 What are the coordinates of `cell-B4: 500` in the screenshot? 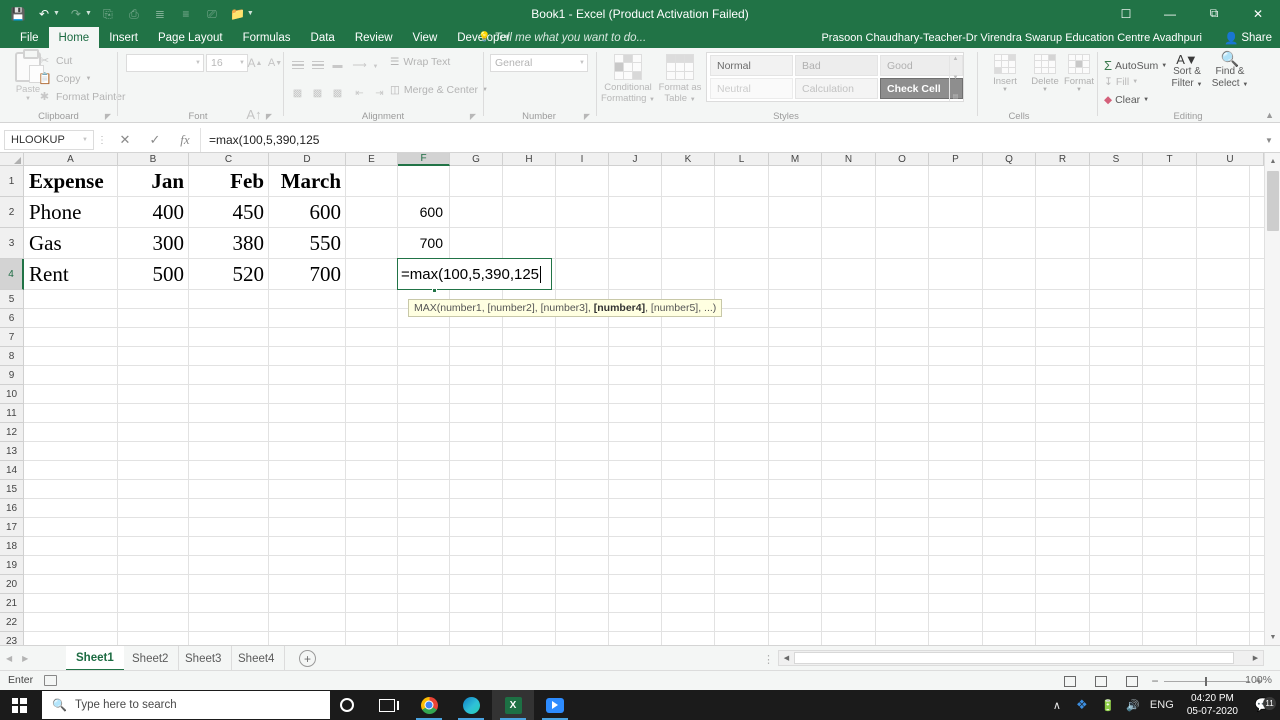 It's located at (153, 274).